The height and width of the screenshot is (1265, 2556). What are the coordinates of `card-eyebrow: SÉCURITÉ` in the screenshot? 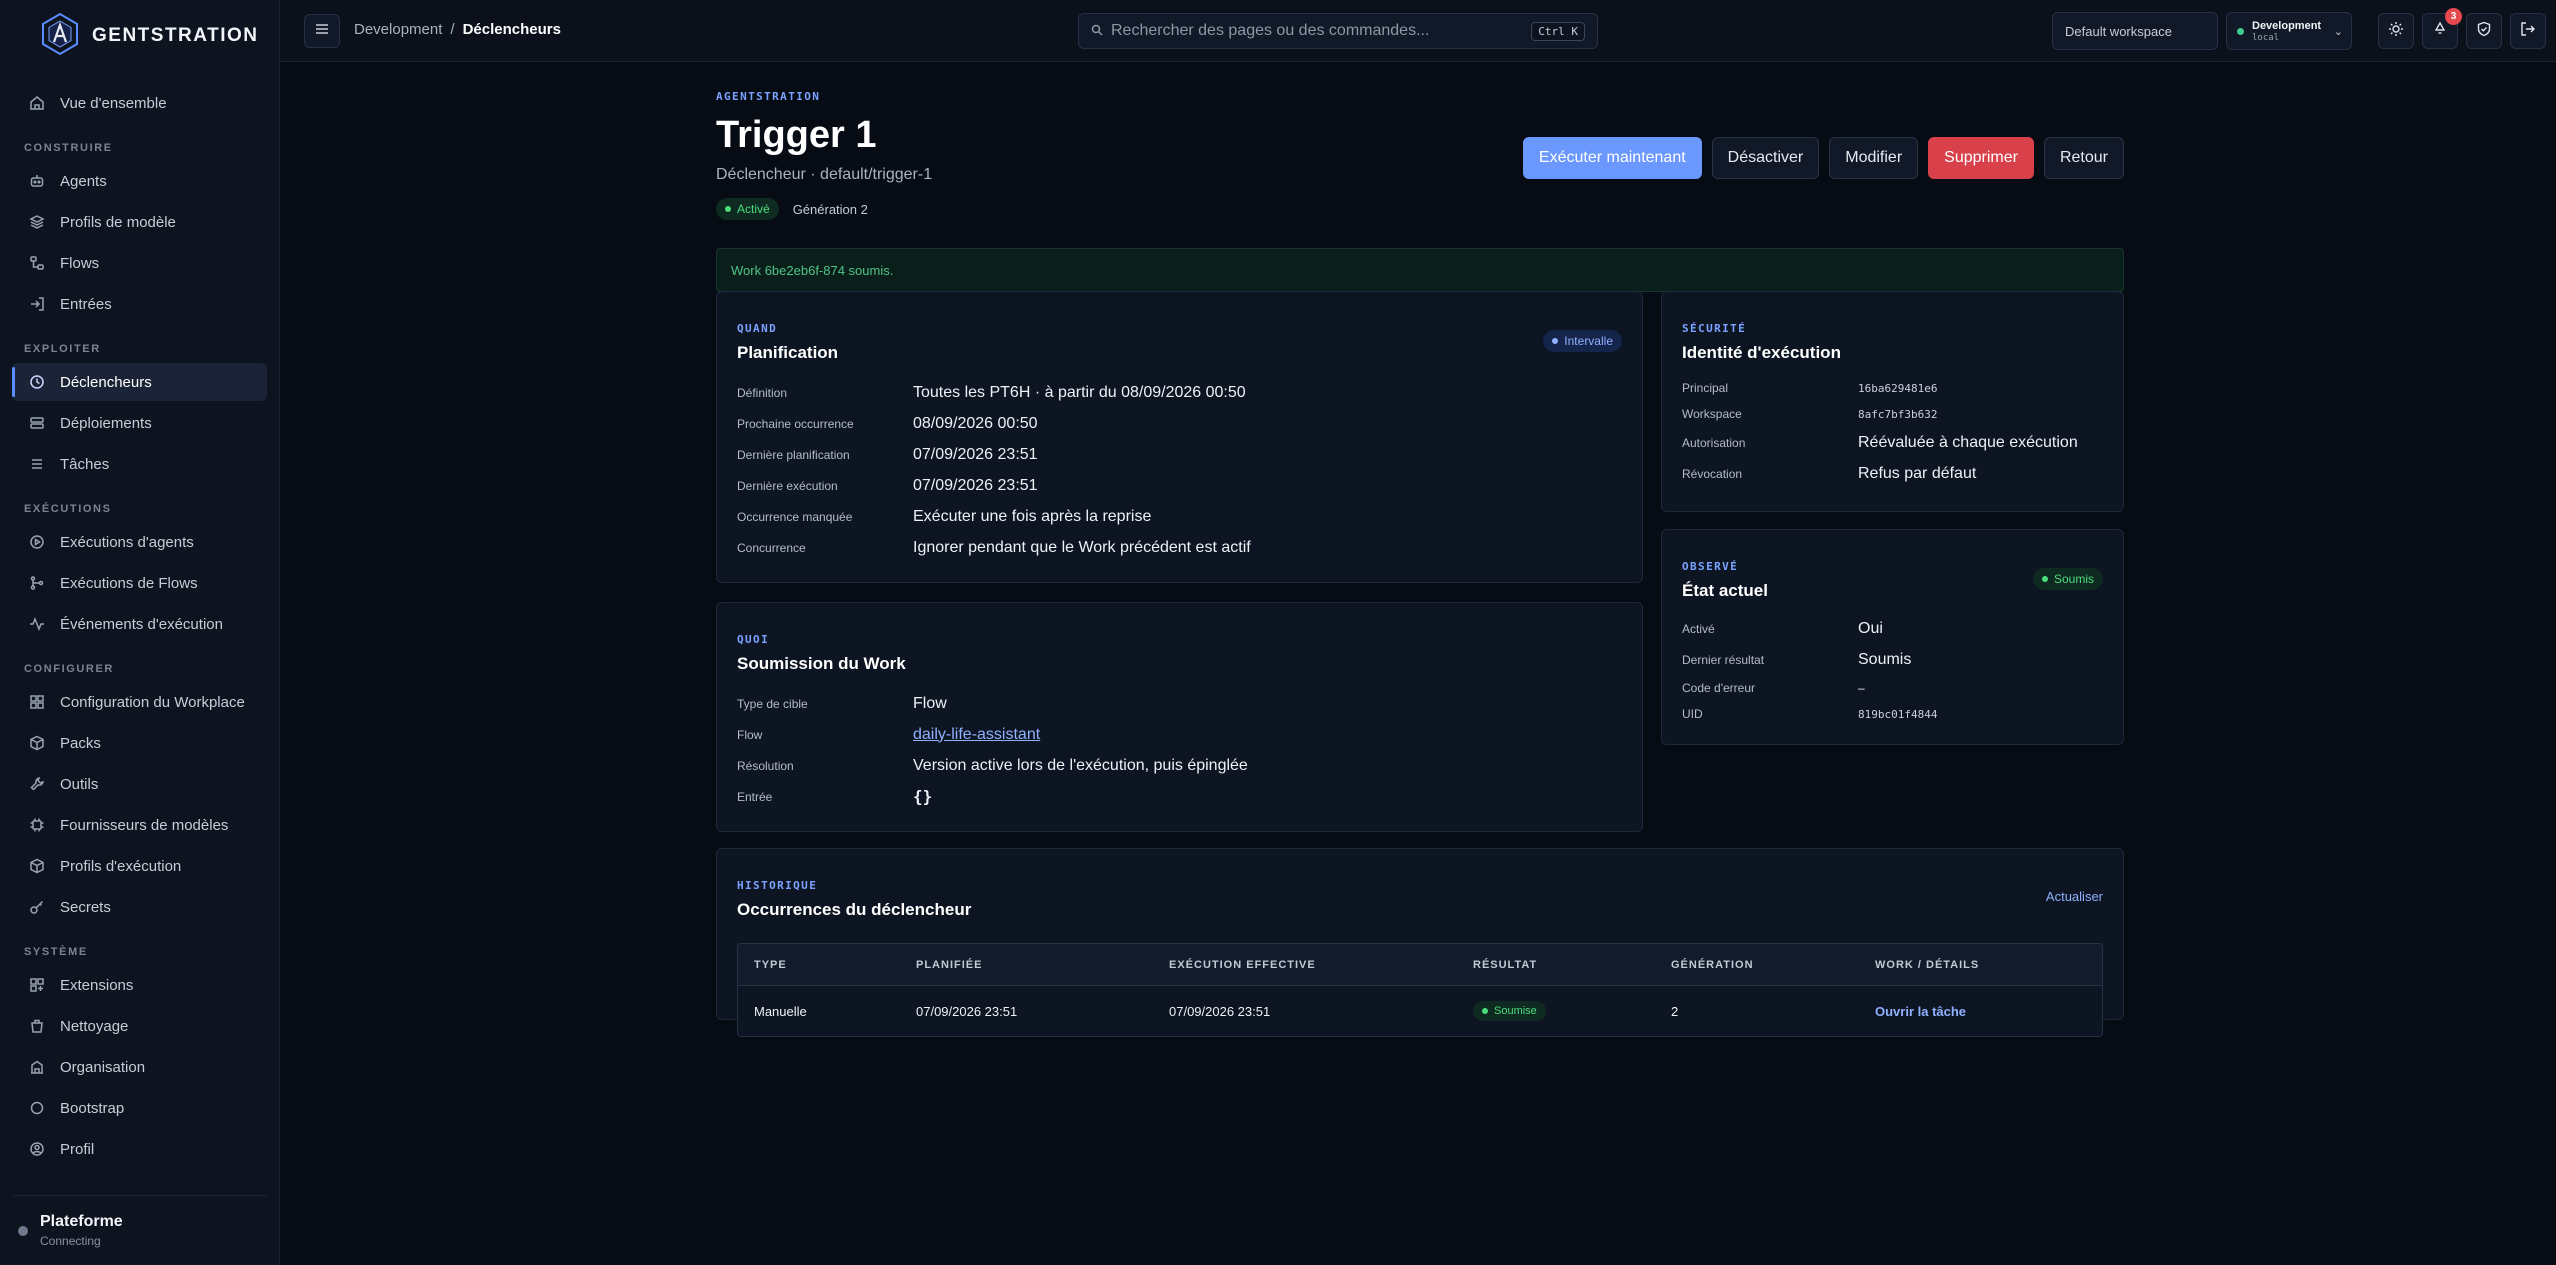 It's located at (1714, 328).